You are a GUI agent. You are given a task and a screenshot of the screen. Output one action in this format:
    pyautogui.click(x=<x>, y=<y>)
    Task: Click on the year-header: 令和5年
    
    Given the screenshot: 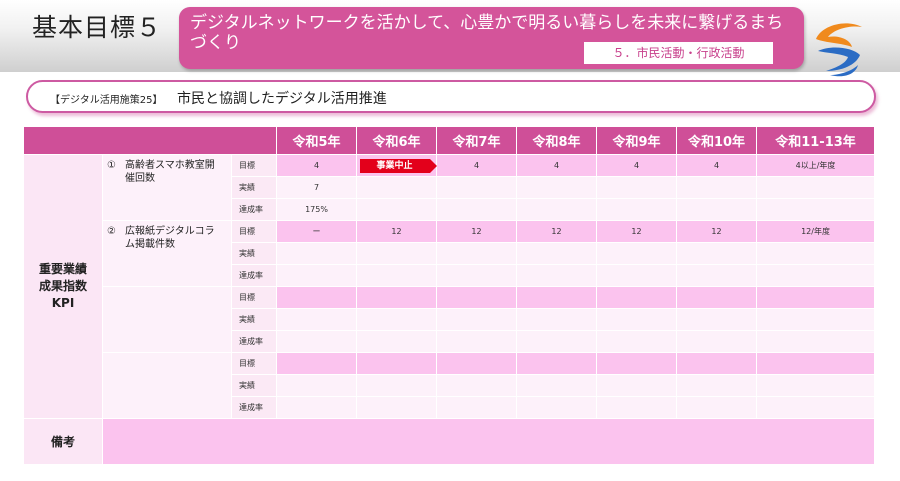 What is the action you would take?
    pyautogui.click(x=317, y=141)
    